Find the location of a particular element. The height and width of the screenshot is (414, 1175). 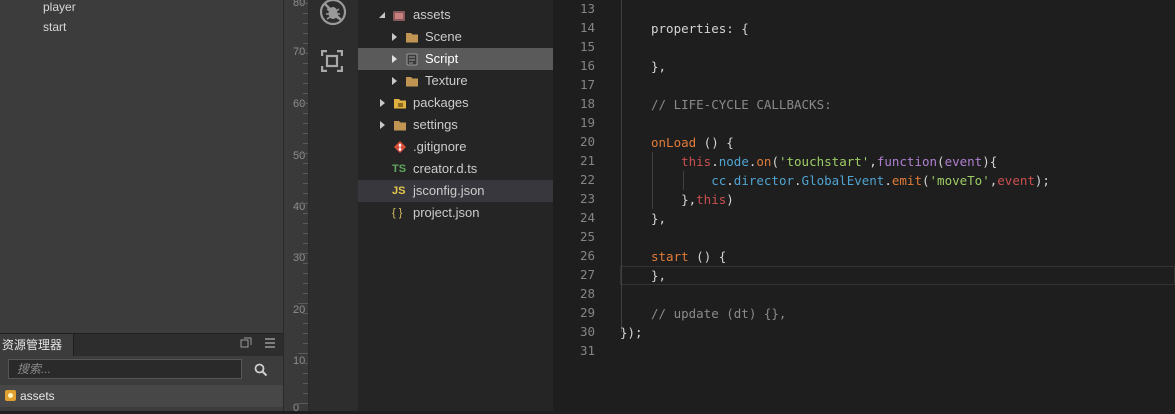

js-icon: JS is located at coordinates (399, 191).